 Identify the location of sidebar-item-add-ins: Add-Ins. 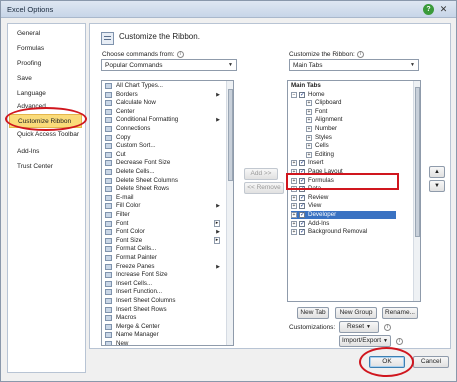
(28, 151).